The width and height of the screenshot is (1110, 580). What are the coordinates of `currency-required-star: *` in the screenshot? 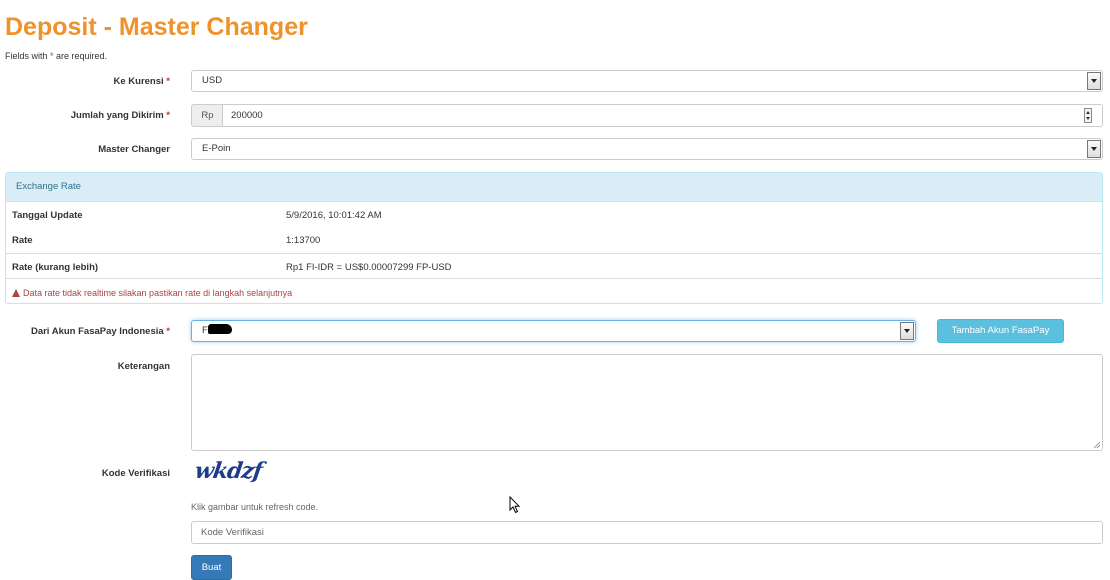 It's located at (168, 81).